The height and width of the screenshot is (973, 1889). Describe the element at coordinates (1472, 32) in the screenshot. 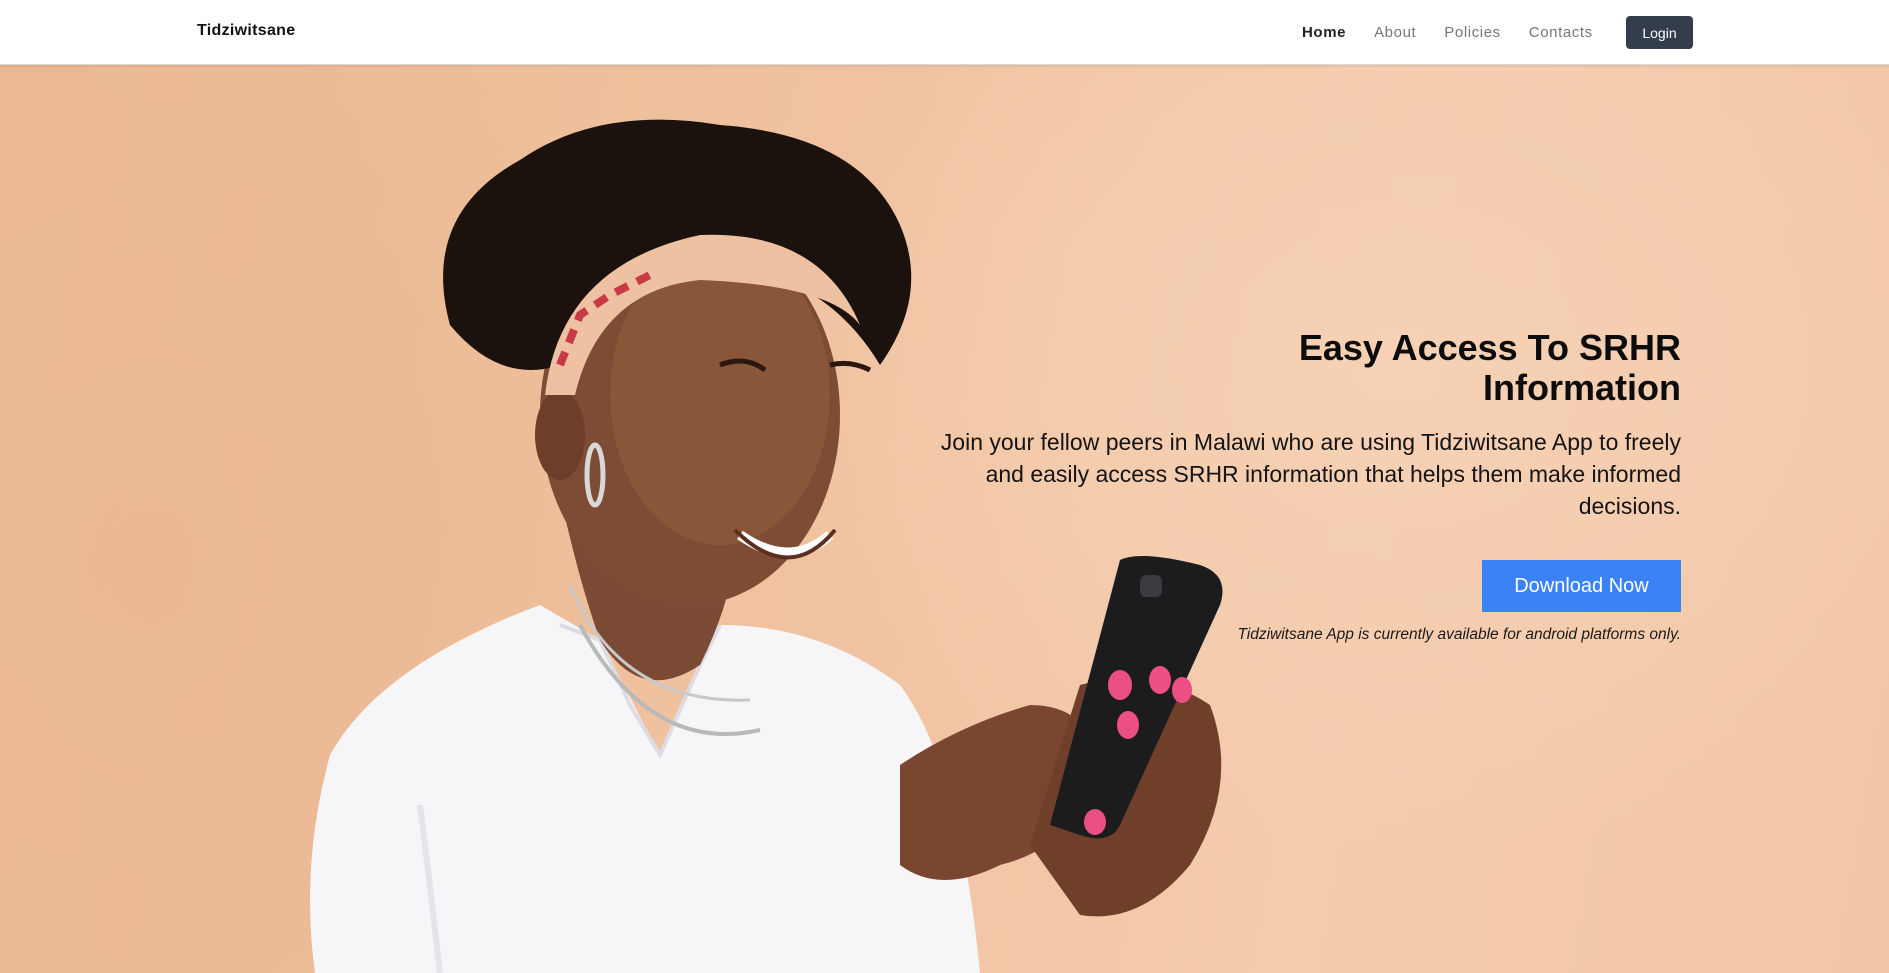

I see `nav-link-policies: Policies` at that location.